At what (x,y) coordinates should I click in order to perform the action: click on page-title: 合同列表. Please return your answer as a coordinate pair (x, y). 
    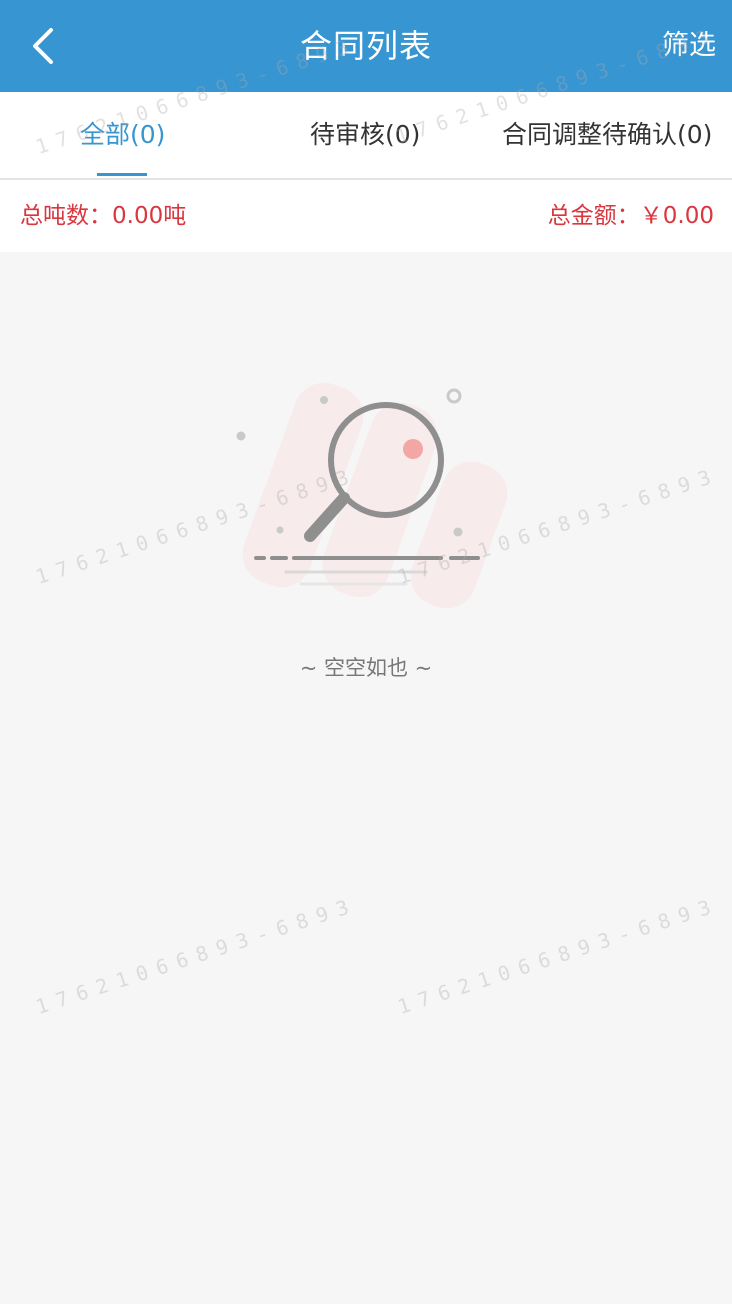
    Looking at the image, I should click on (365, 46).